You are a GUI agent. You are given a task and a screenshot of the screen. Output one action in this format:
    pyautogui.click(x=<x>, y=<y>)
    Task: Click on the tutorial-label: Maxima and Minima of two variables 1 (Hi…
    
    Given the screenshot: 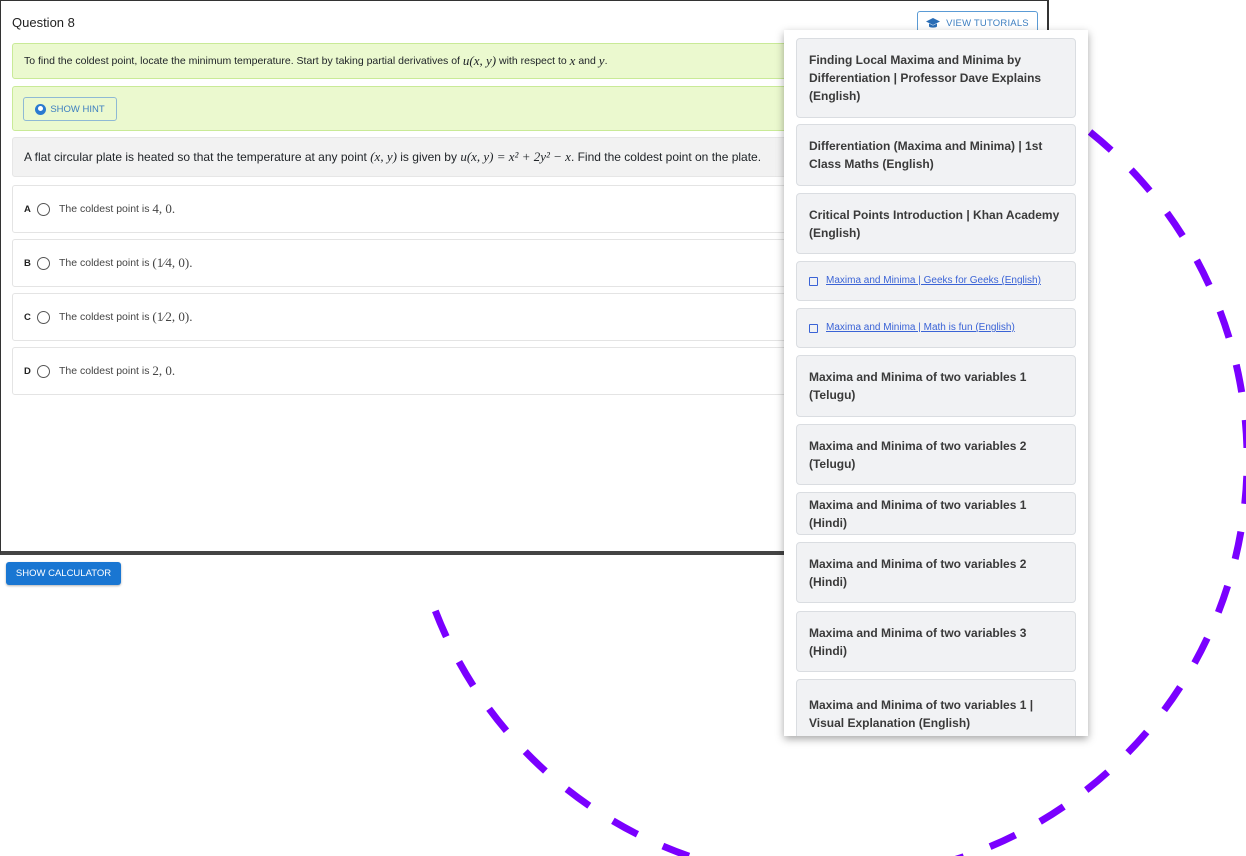 What is the action you would take?
    pyautogui.click(x=918, y=513)
    